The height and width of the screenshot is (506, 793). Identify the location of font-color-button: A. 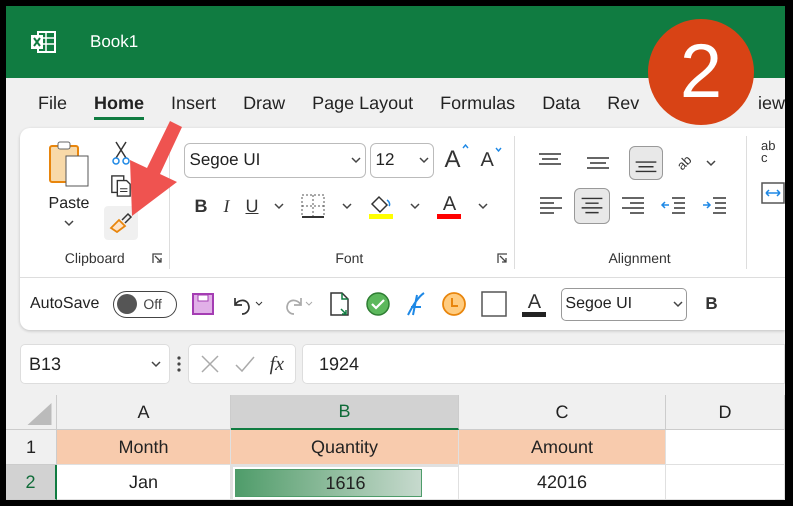
(449, 206).